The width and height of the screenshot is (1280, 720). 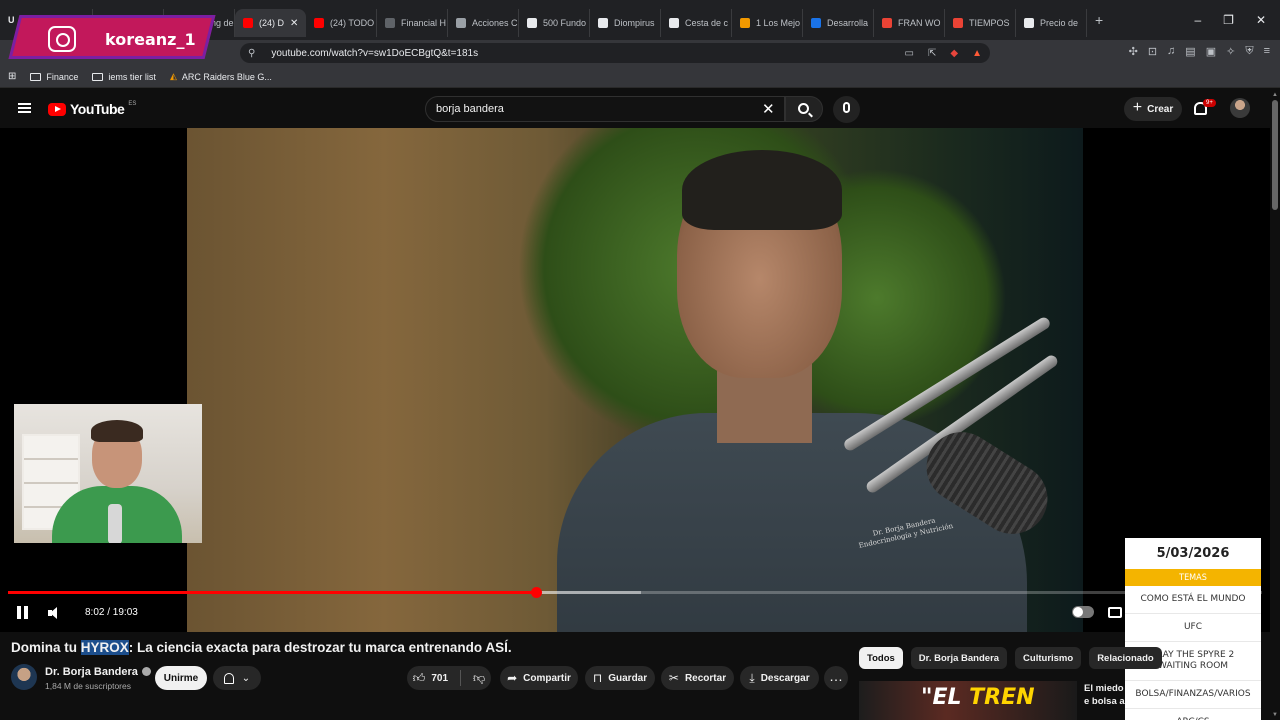 I want to click on save-button: ⊓ Guardar, so click(x=620, y=678).